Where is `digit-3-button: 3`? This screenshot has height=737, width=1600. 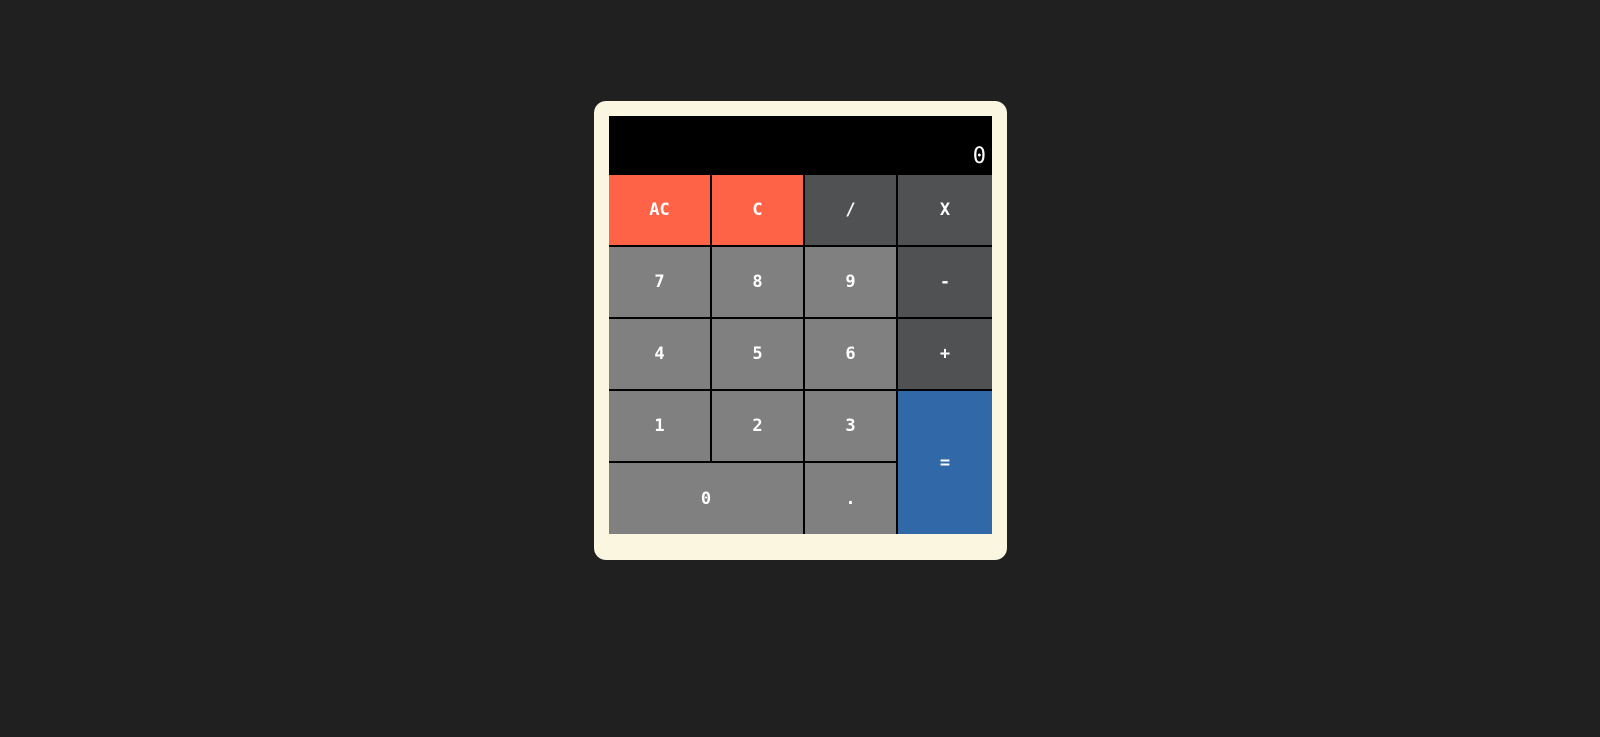
digit-3-button: 3 is located at coordinates (851, 427).